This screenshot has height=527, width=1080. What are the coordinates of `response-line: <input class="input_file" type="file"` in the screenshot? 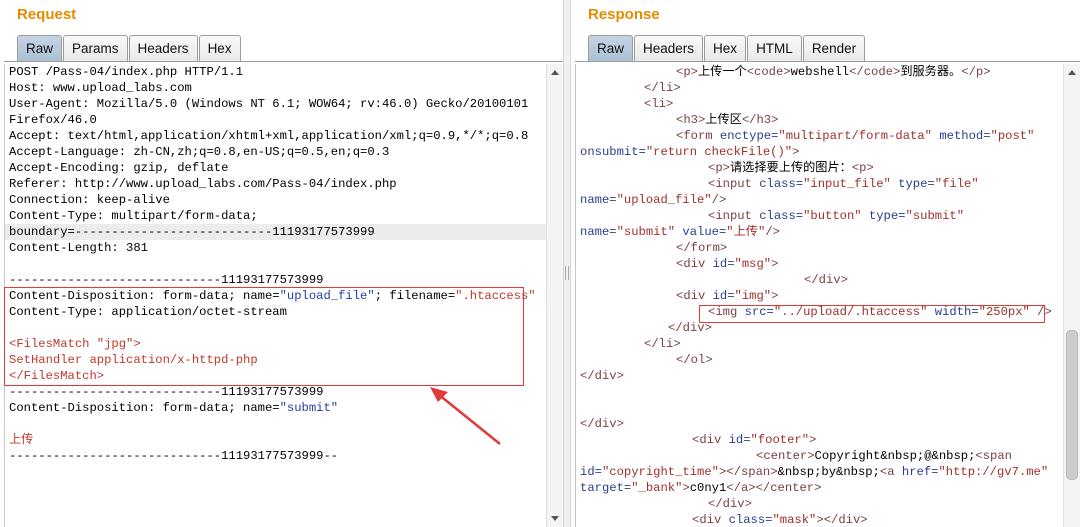 It's located at (843, 184).